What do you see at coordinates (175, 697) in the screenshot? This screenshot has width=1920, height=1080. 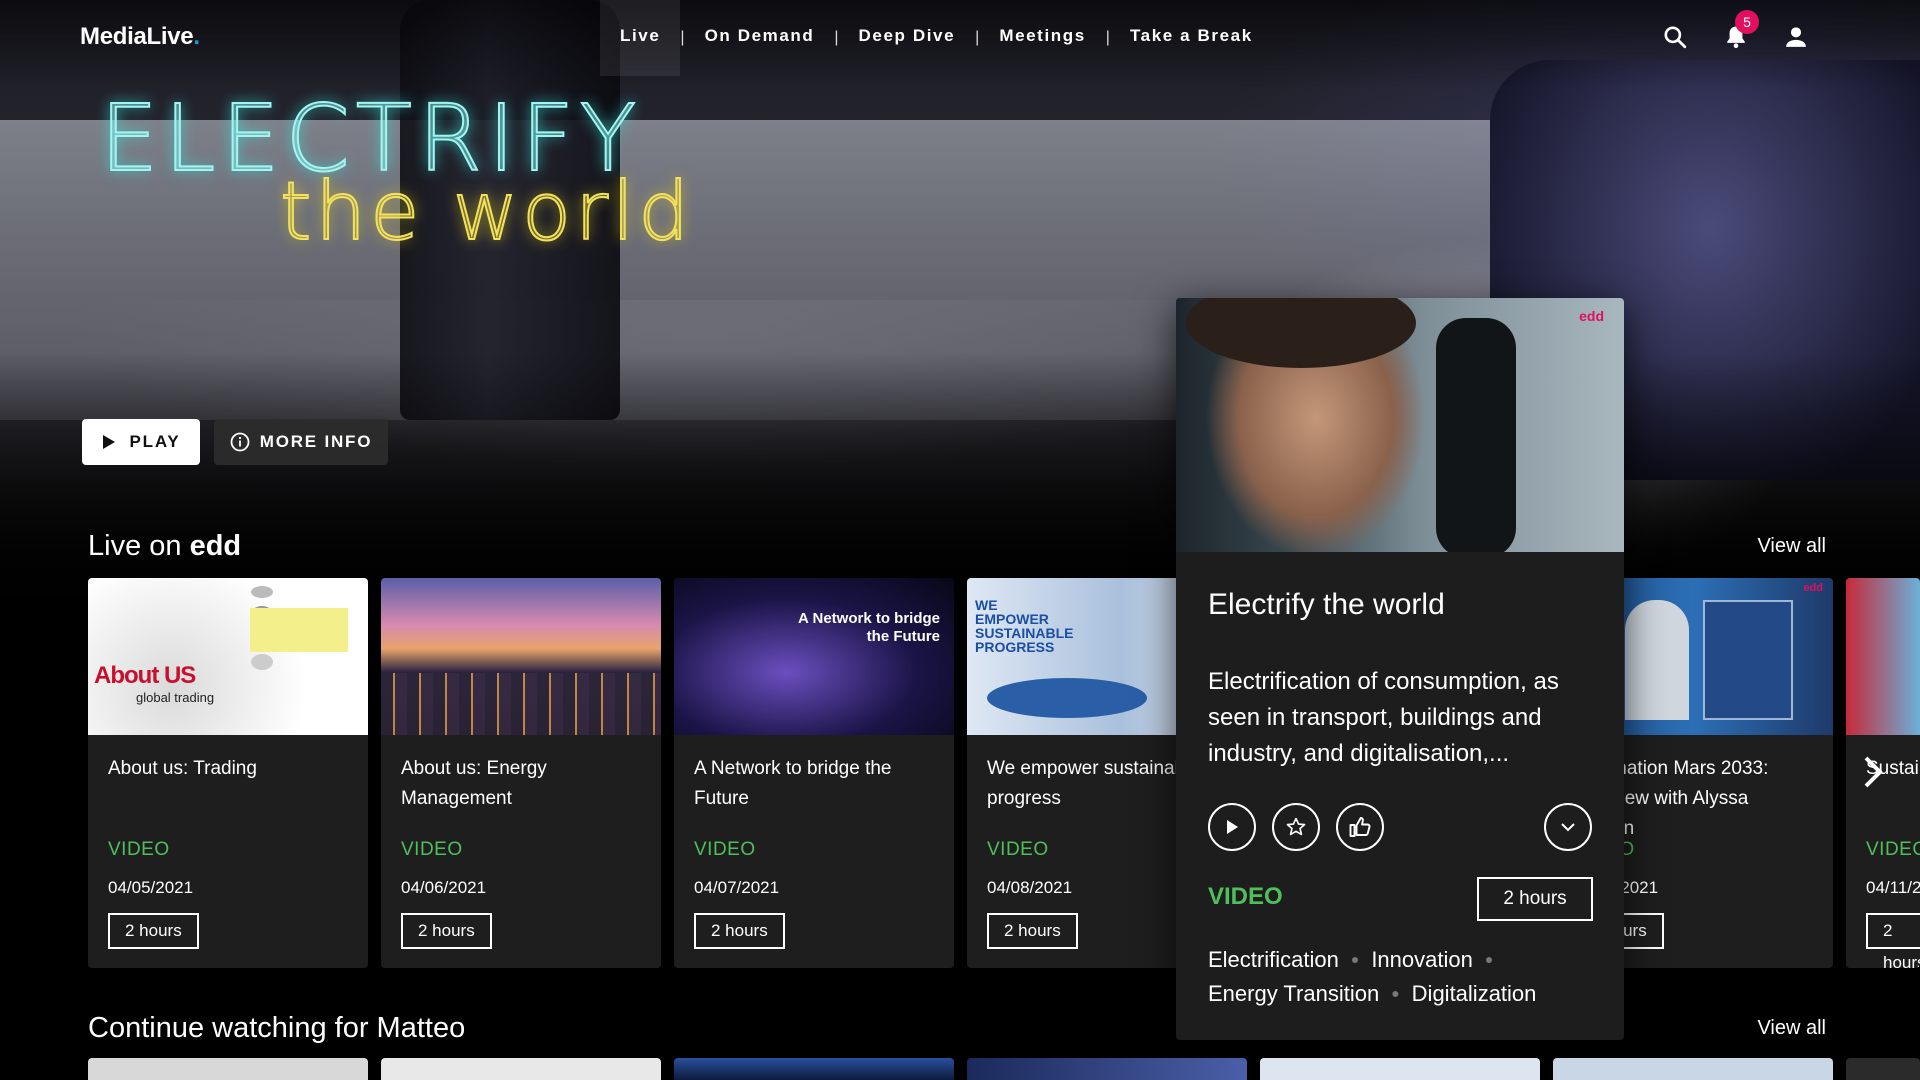 I see `card-thumb-subtext: global trading` at bounding box center [175, 697].